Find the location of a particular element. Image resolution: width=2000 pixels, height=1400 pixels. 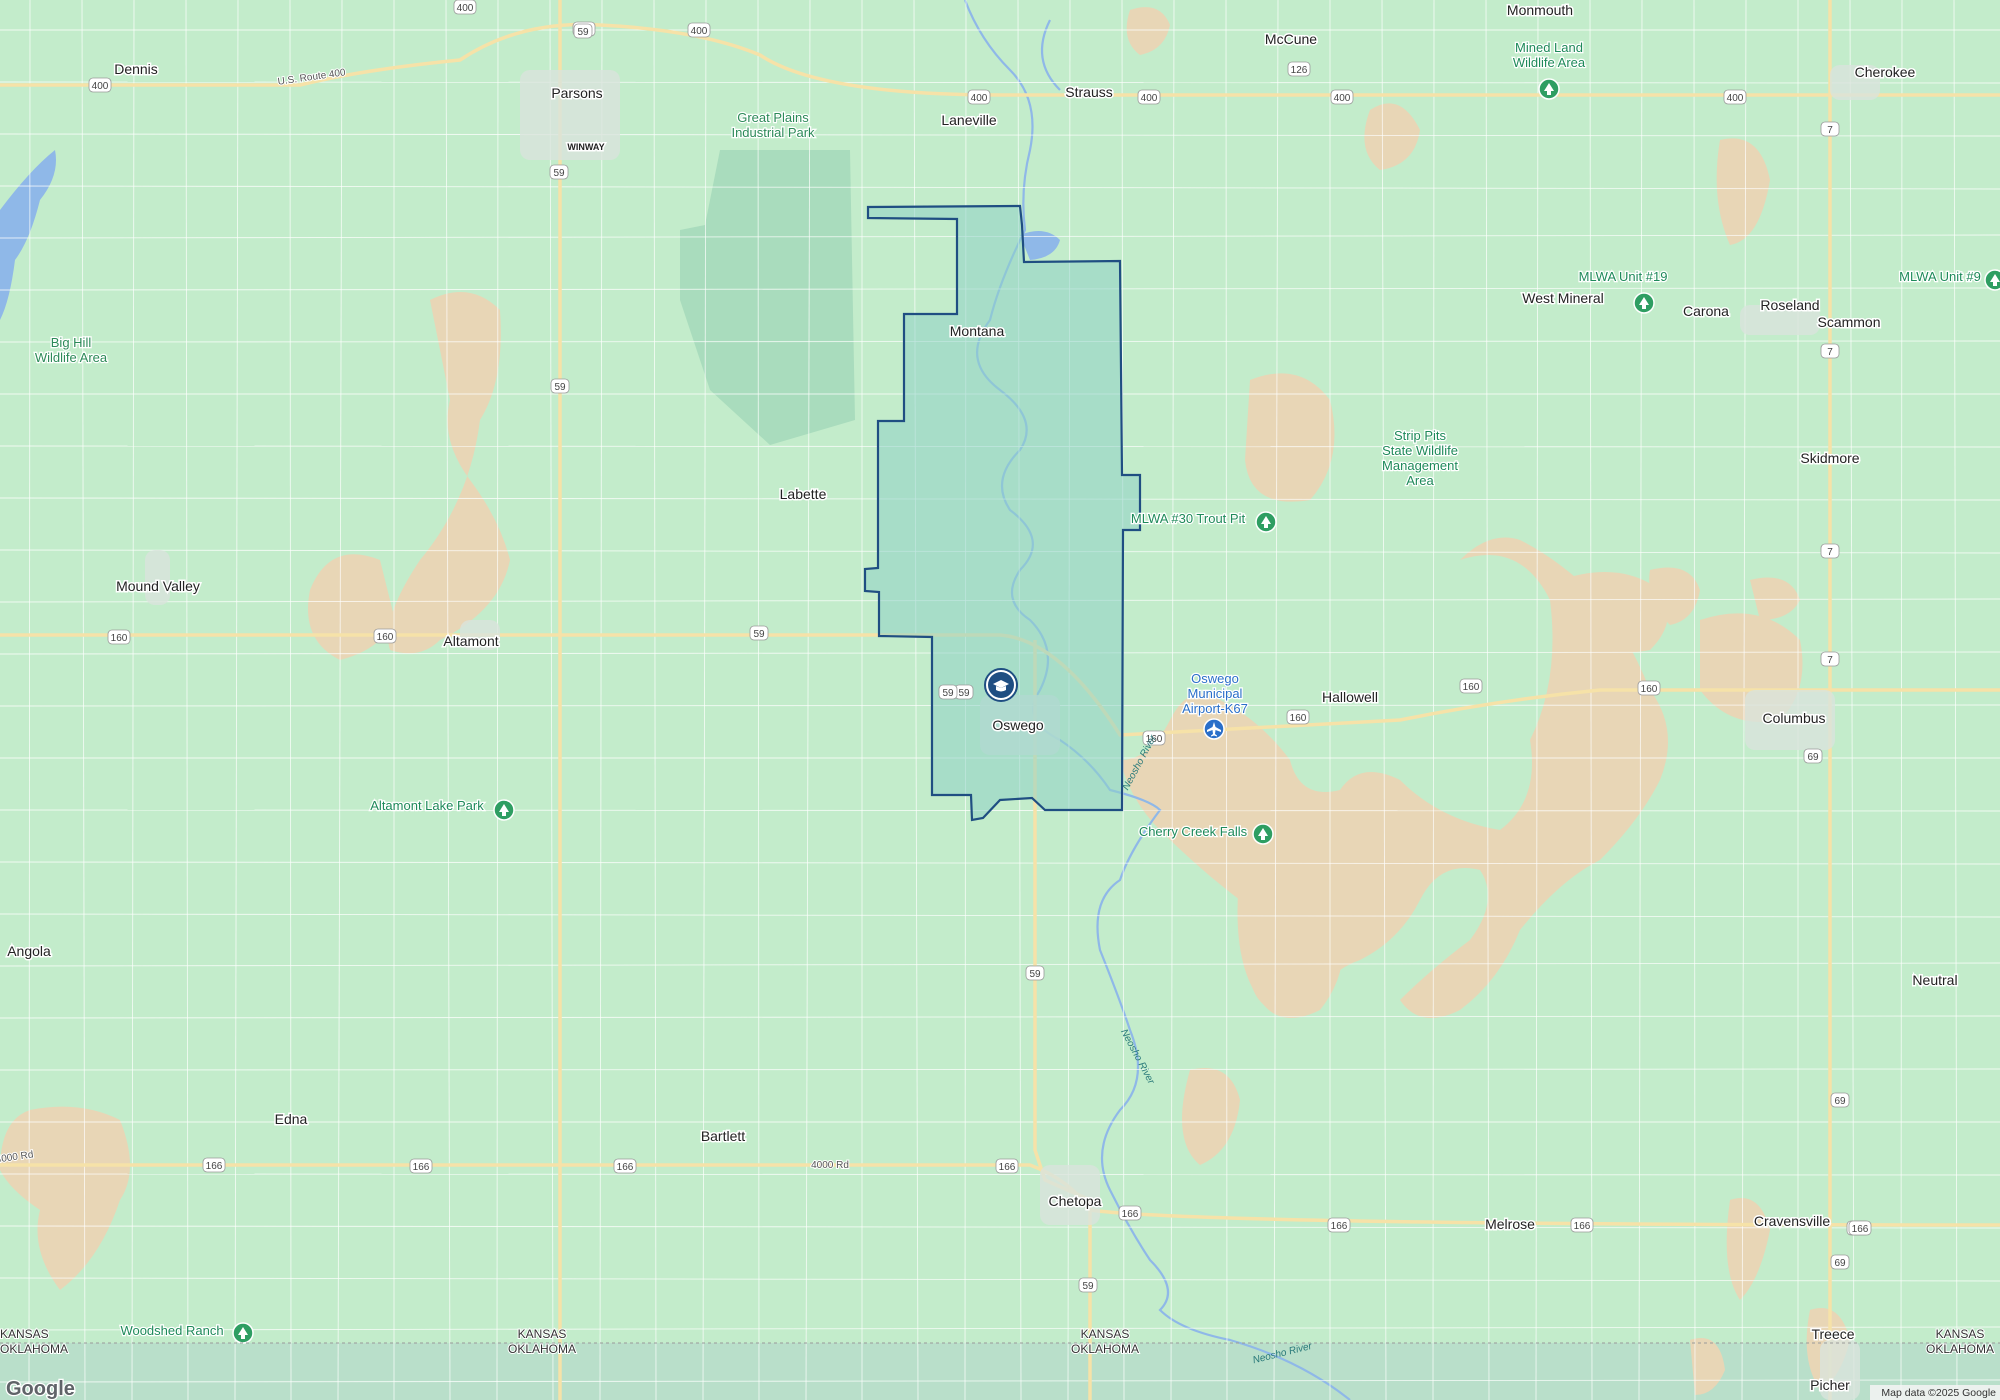

town-label: Cravensville is located at coordinates (1791, 1221).